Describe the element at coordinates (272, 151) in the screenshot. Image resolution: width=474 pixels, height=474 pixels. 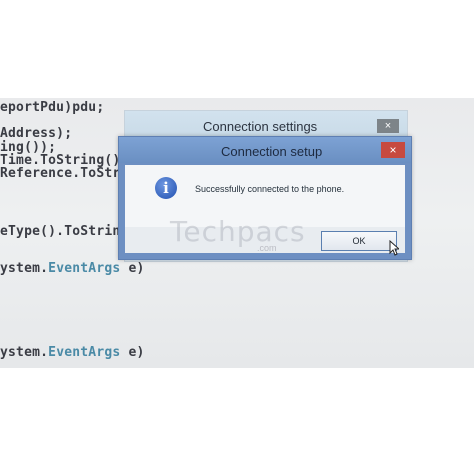
I see `dialog-title: Connection setup` at that location.